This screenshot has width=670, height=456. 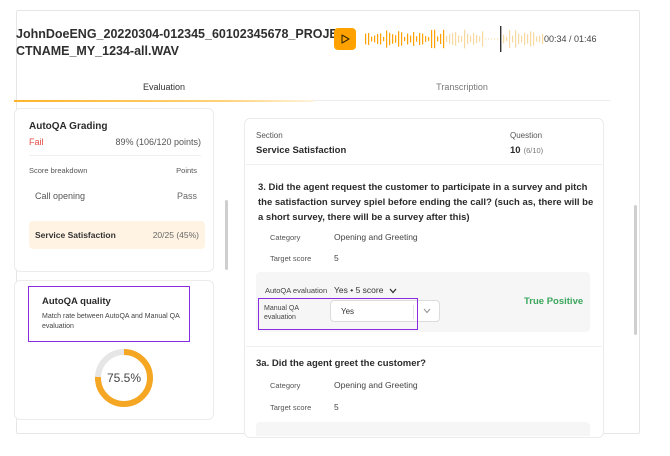 I want to click on quality-percentage: 75.5%, so click(x=124, y=378).